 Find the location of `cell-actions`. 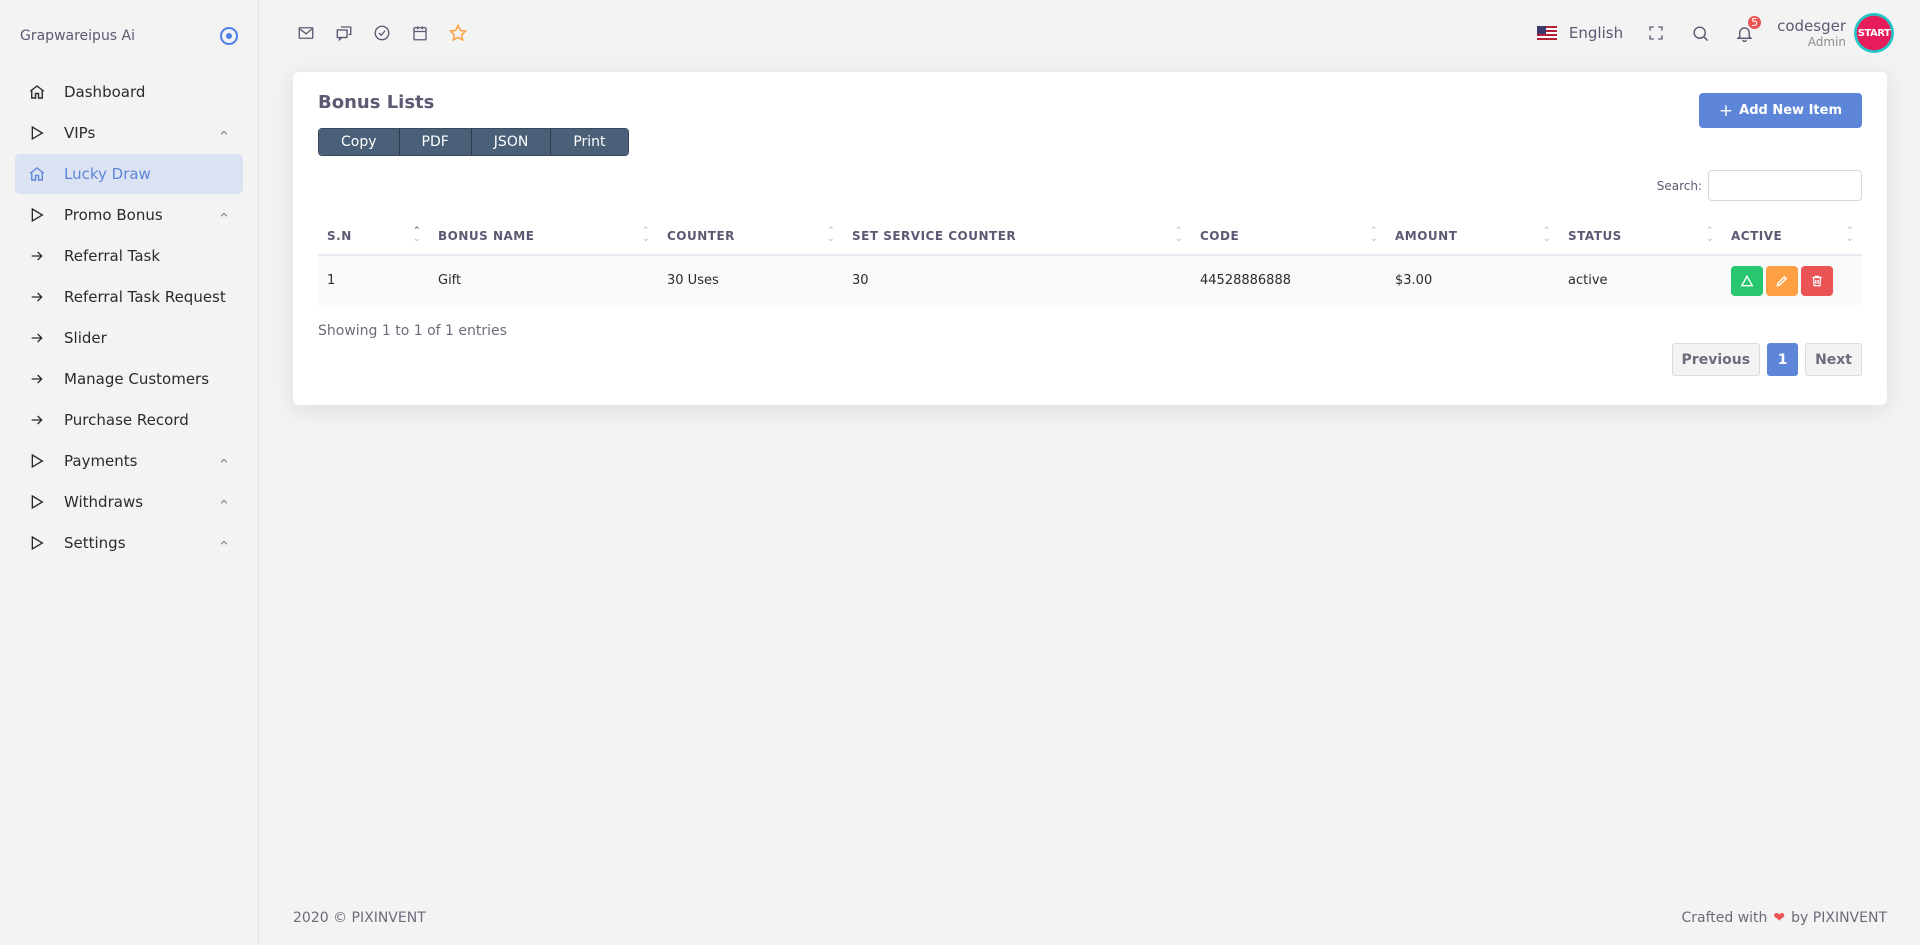

cell-actions is located at coordinates (1792, 280).